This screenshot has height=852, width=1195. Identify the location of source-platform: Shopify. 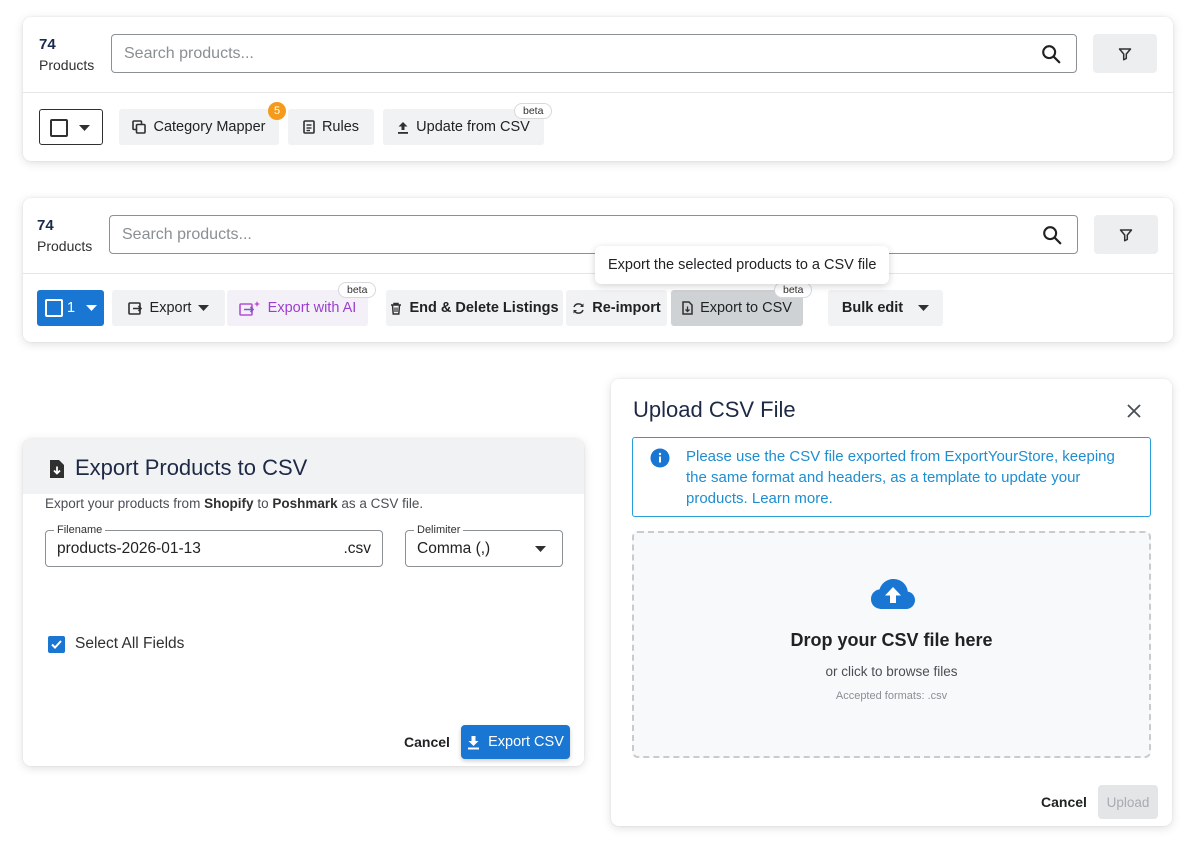
(229, 503).